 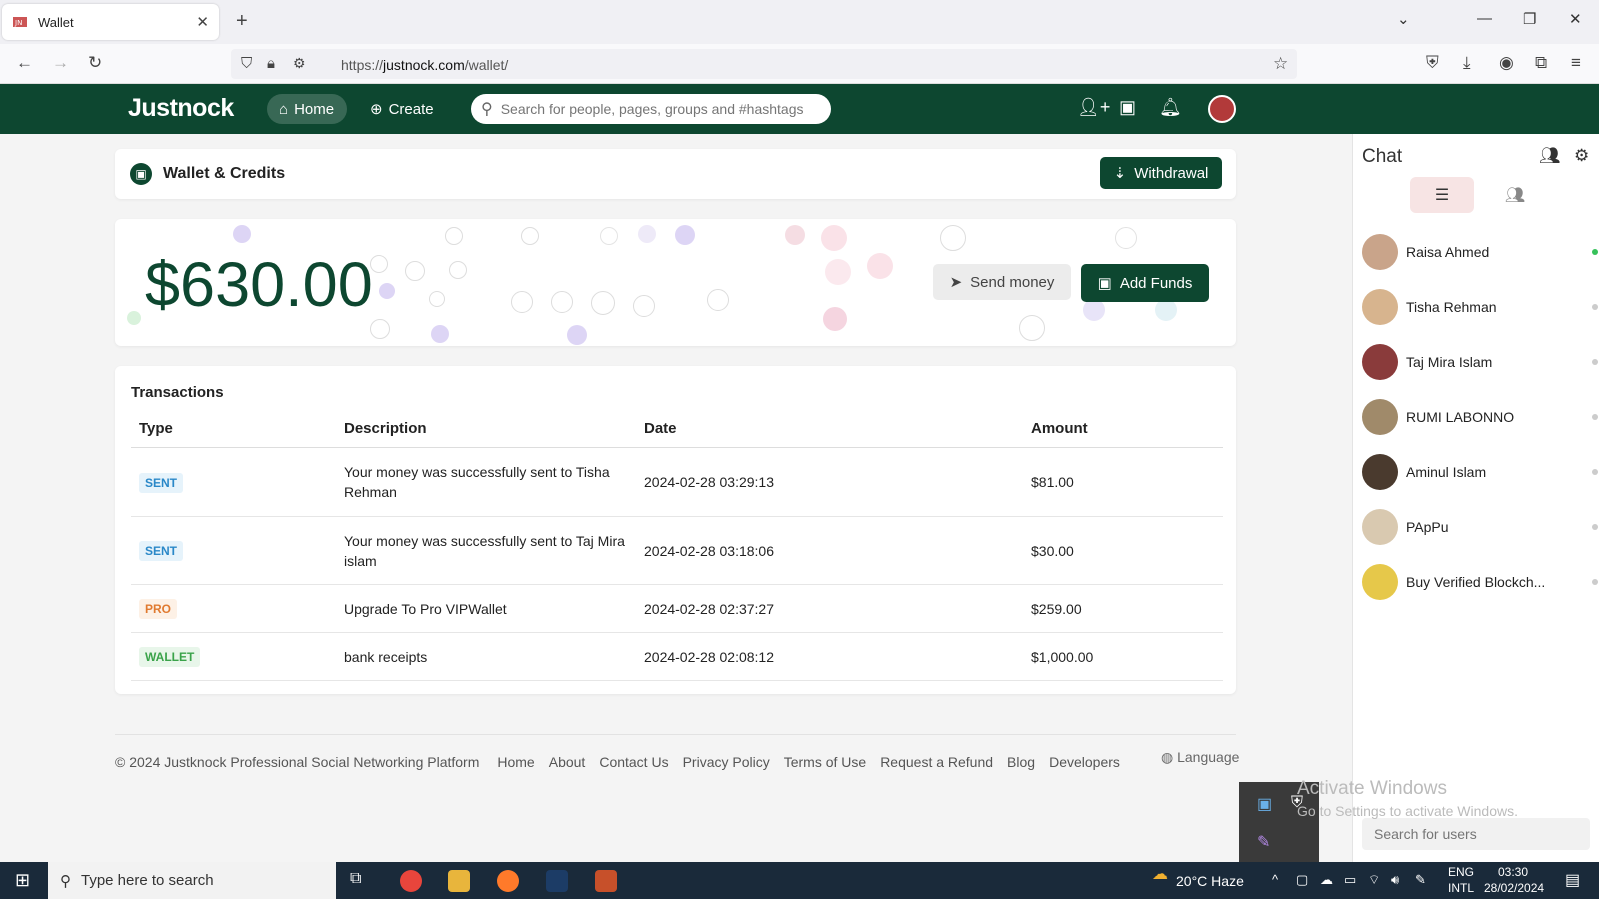 I want to click on add-funds-button: ▣ Add Funds, so click(x=1145, y=283).